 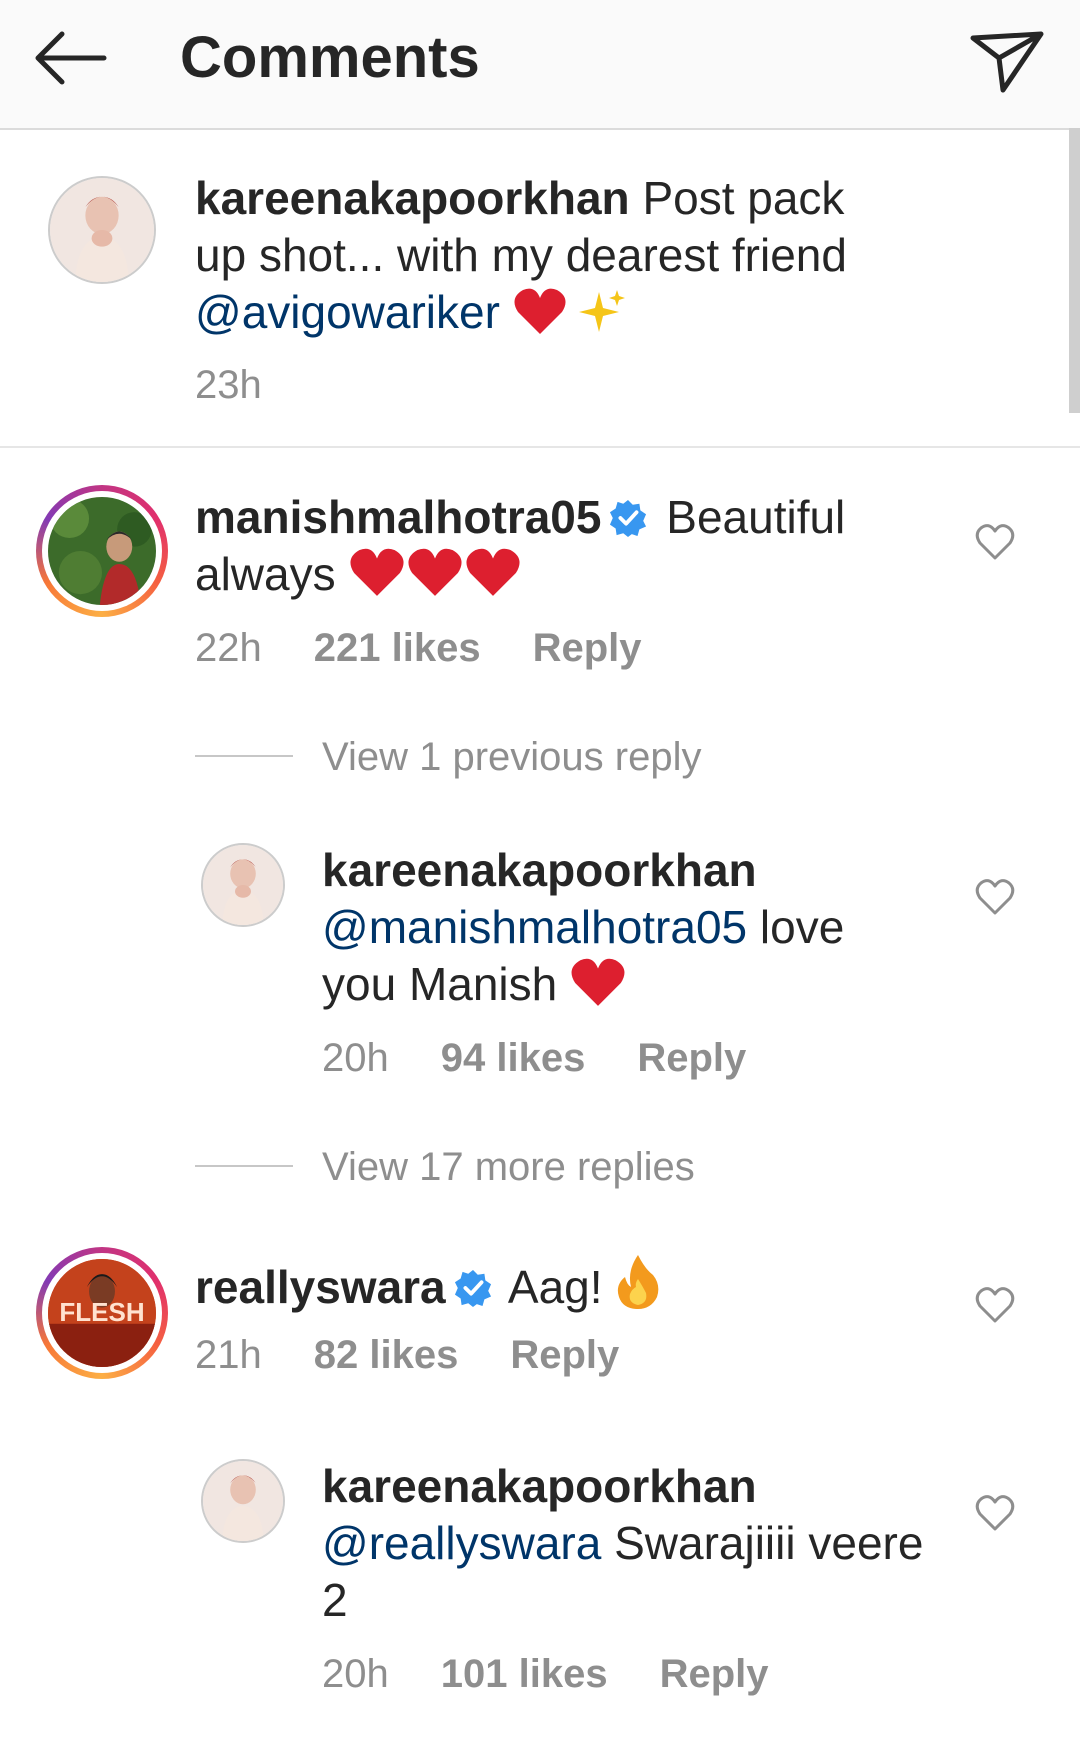 I want to click on comment-meta: 20h 94 likes Reply, so click(x=560, y=1058).